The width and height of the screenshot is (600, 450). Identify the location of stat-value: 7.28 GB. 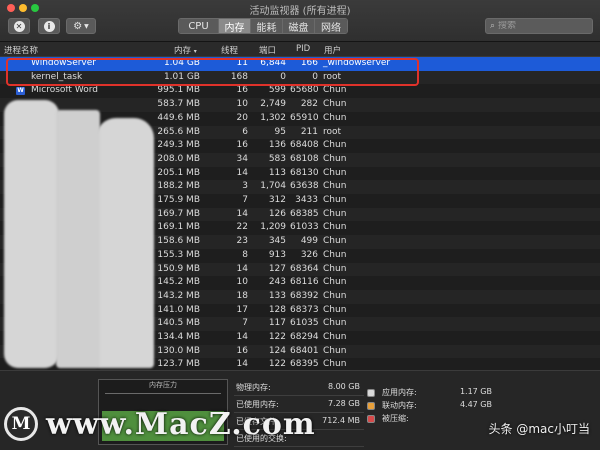
(343, 403).